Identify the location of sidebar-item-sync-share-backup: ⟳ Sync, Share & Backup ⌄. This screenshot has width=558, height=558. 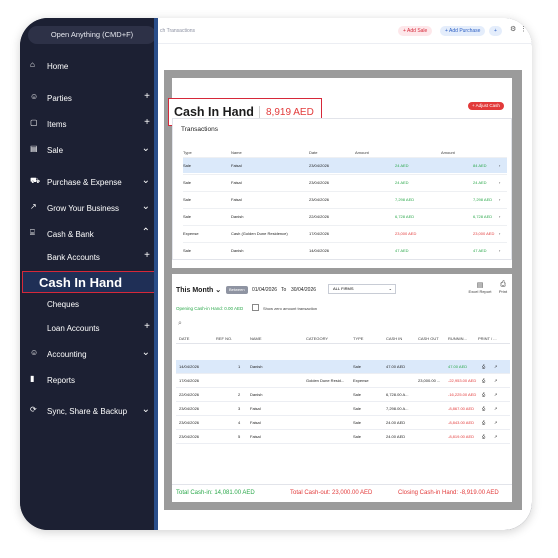
(89, 412).